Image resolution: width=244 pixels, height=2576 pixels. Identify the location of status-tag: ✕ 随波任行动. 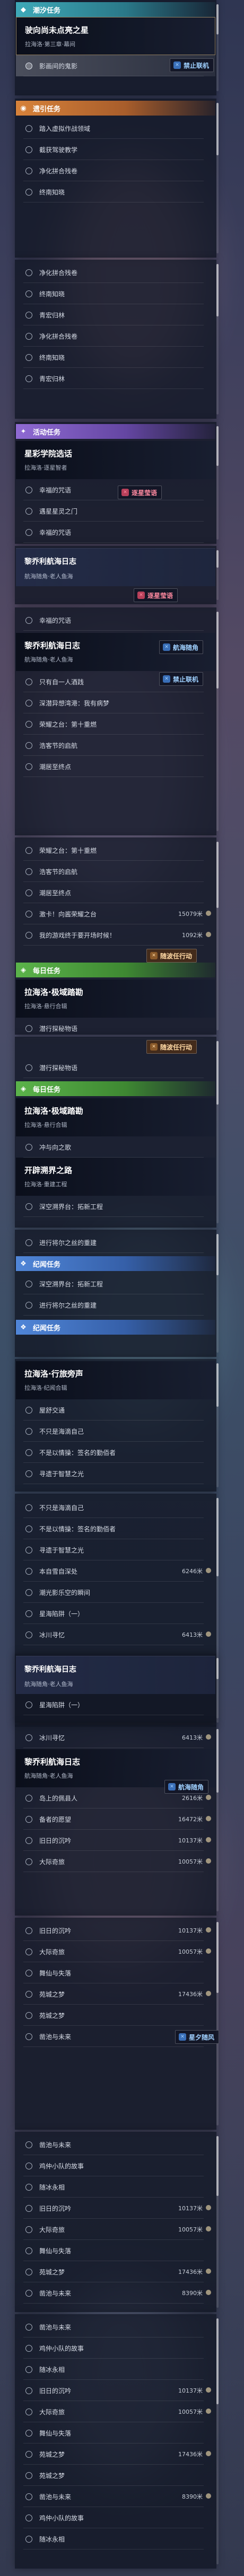
(172, 1047).